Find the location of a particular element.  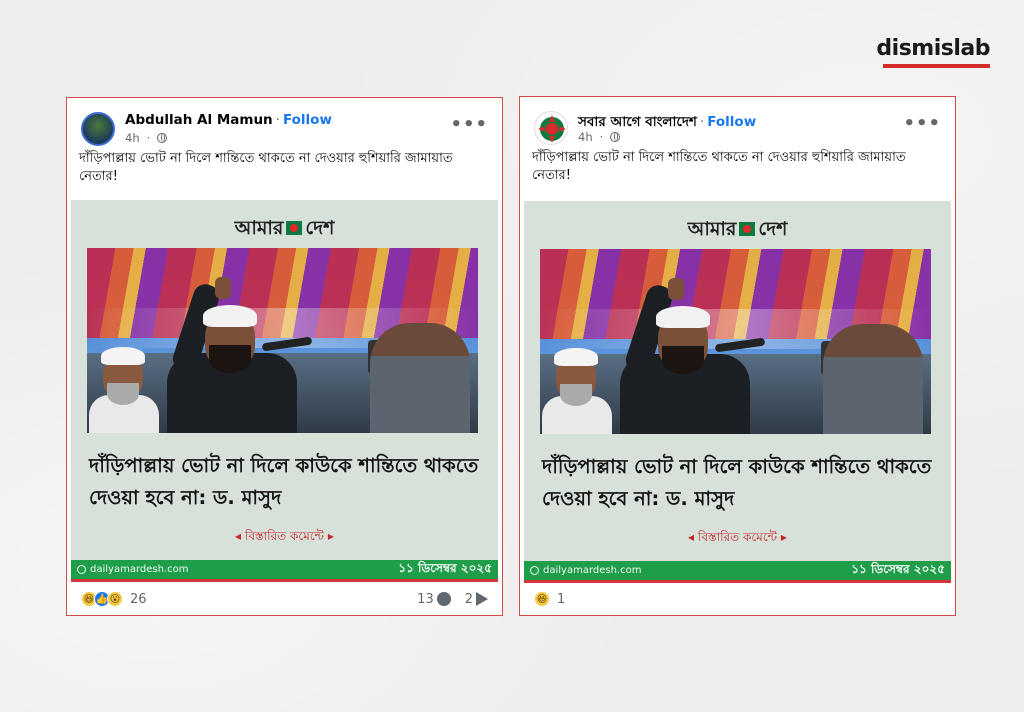

haha-reaction-icon: 😆 is located at coordinates (542, 599).